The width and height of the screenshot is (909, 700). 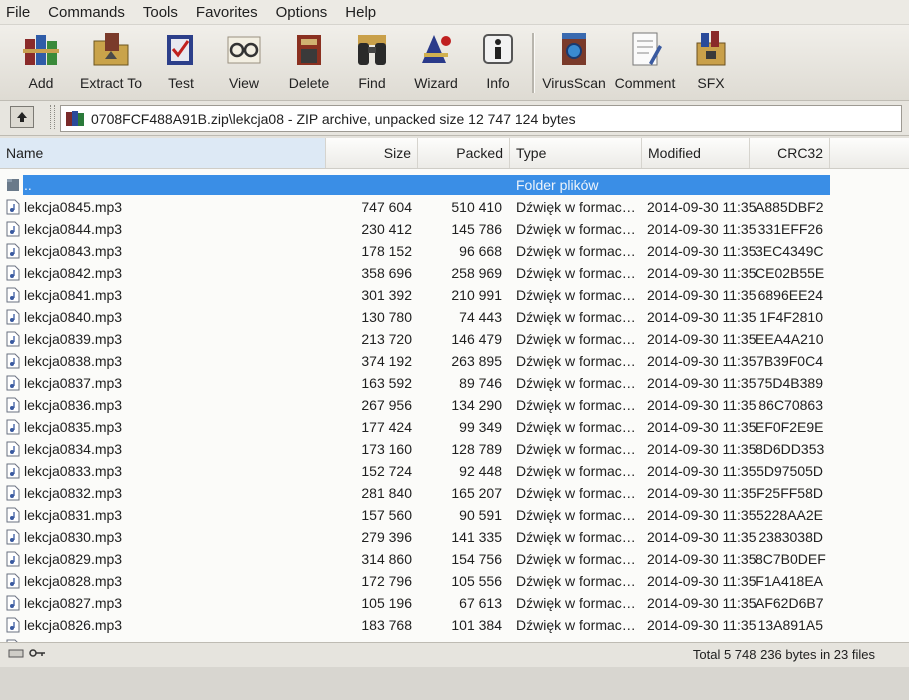 I want to click on books-add-icon, so click(x=41, y=49).